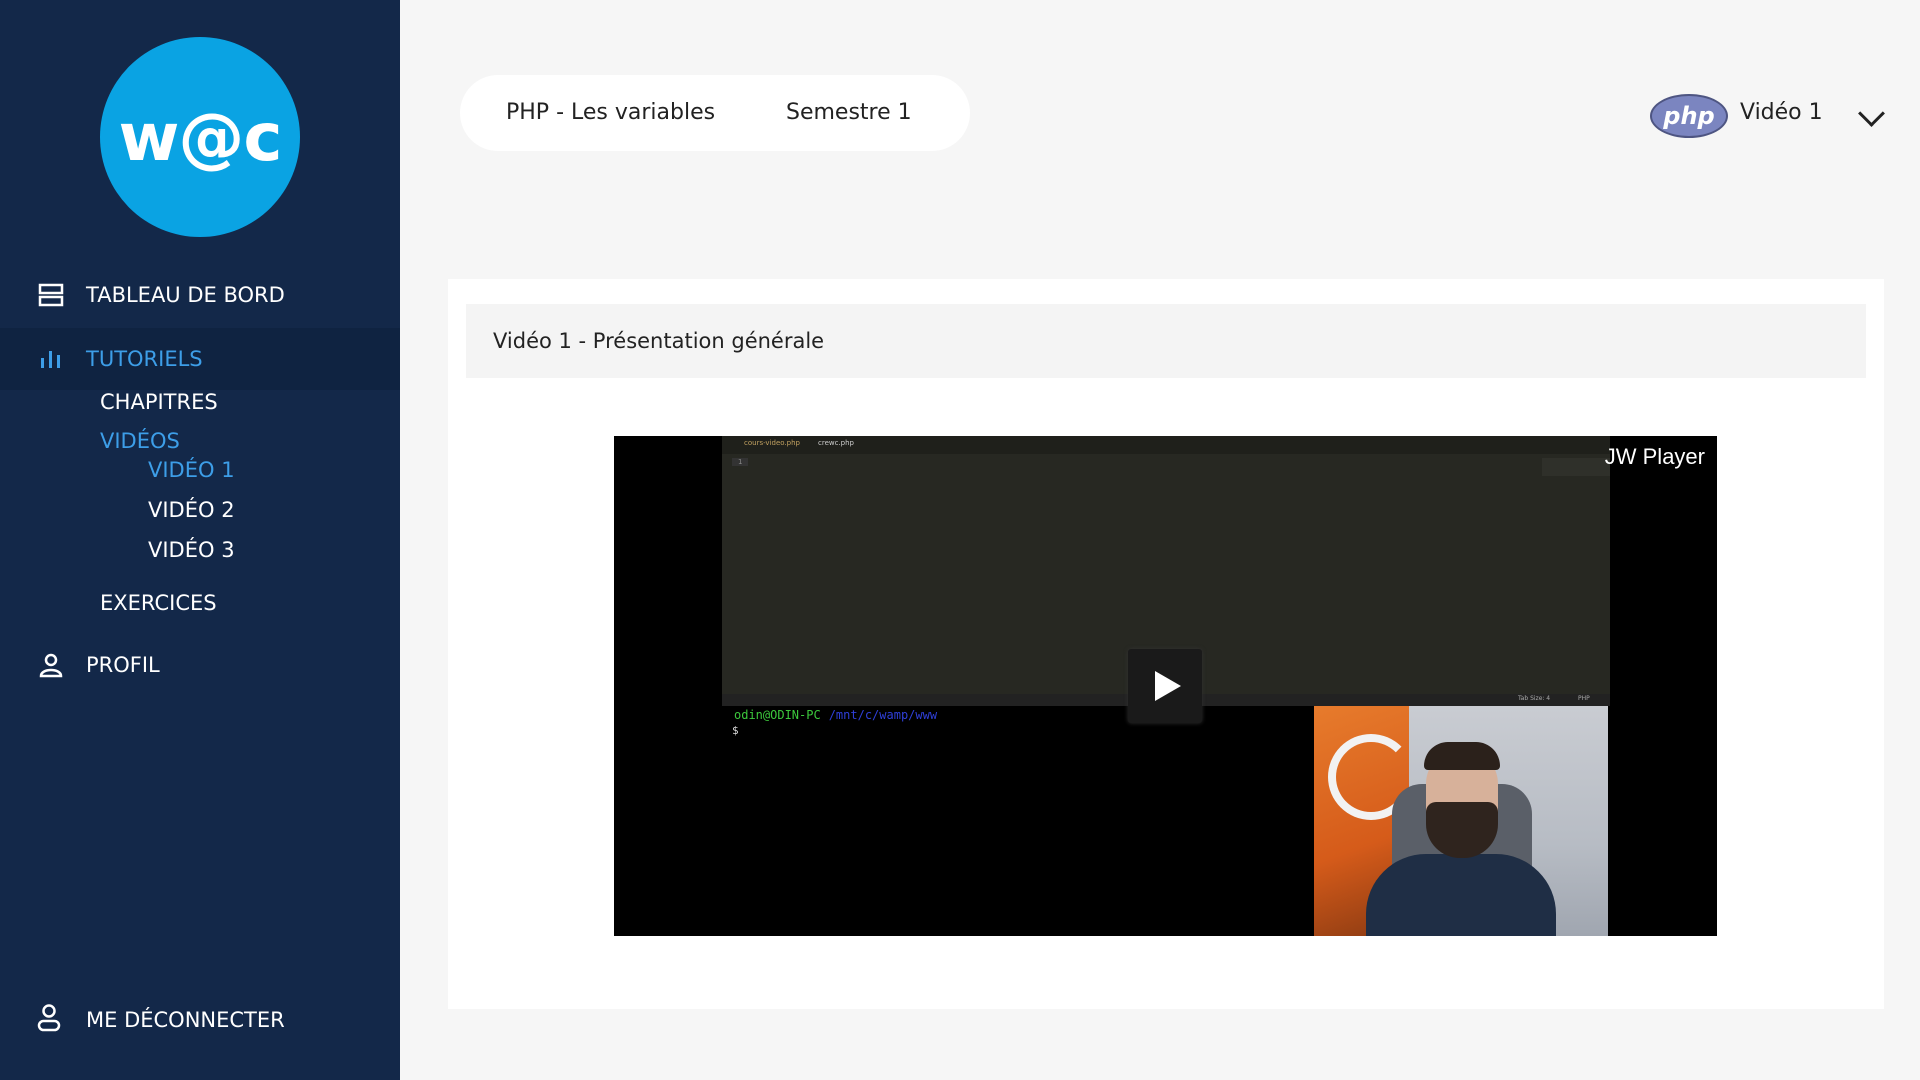 This screenshot has width=1920, height=1080. I want to click on sidebar-item-label: PROFIL, so click(123, 665).